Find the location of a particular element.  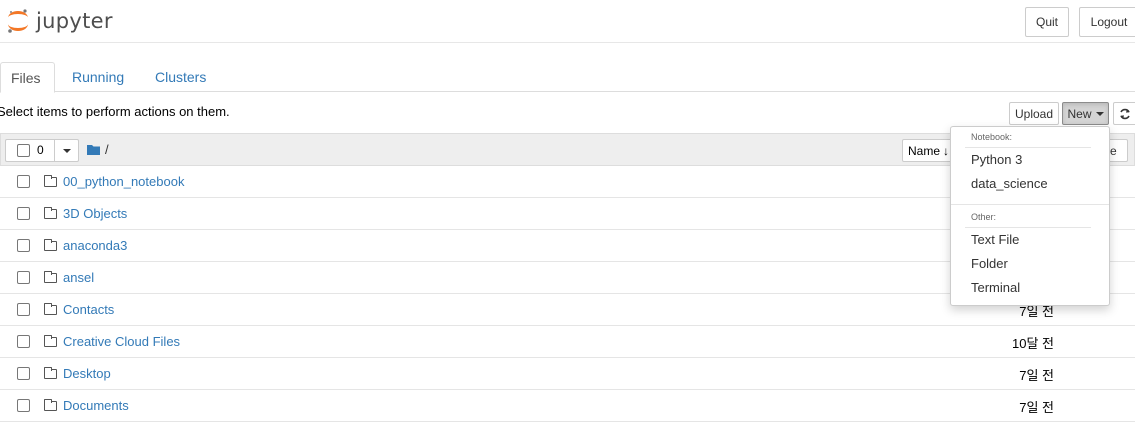

tab-bar: Files Running Clusters is located at coordinates (567, 77).